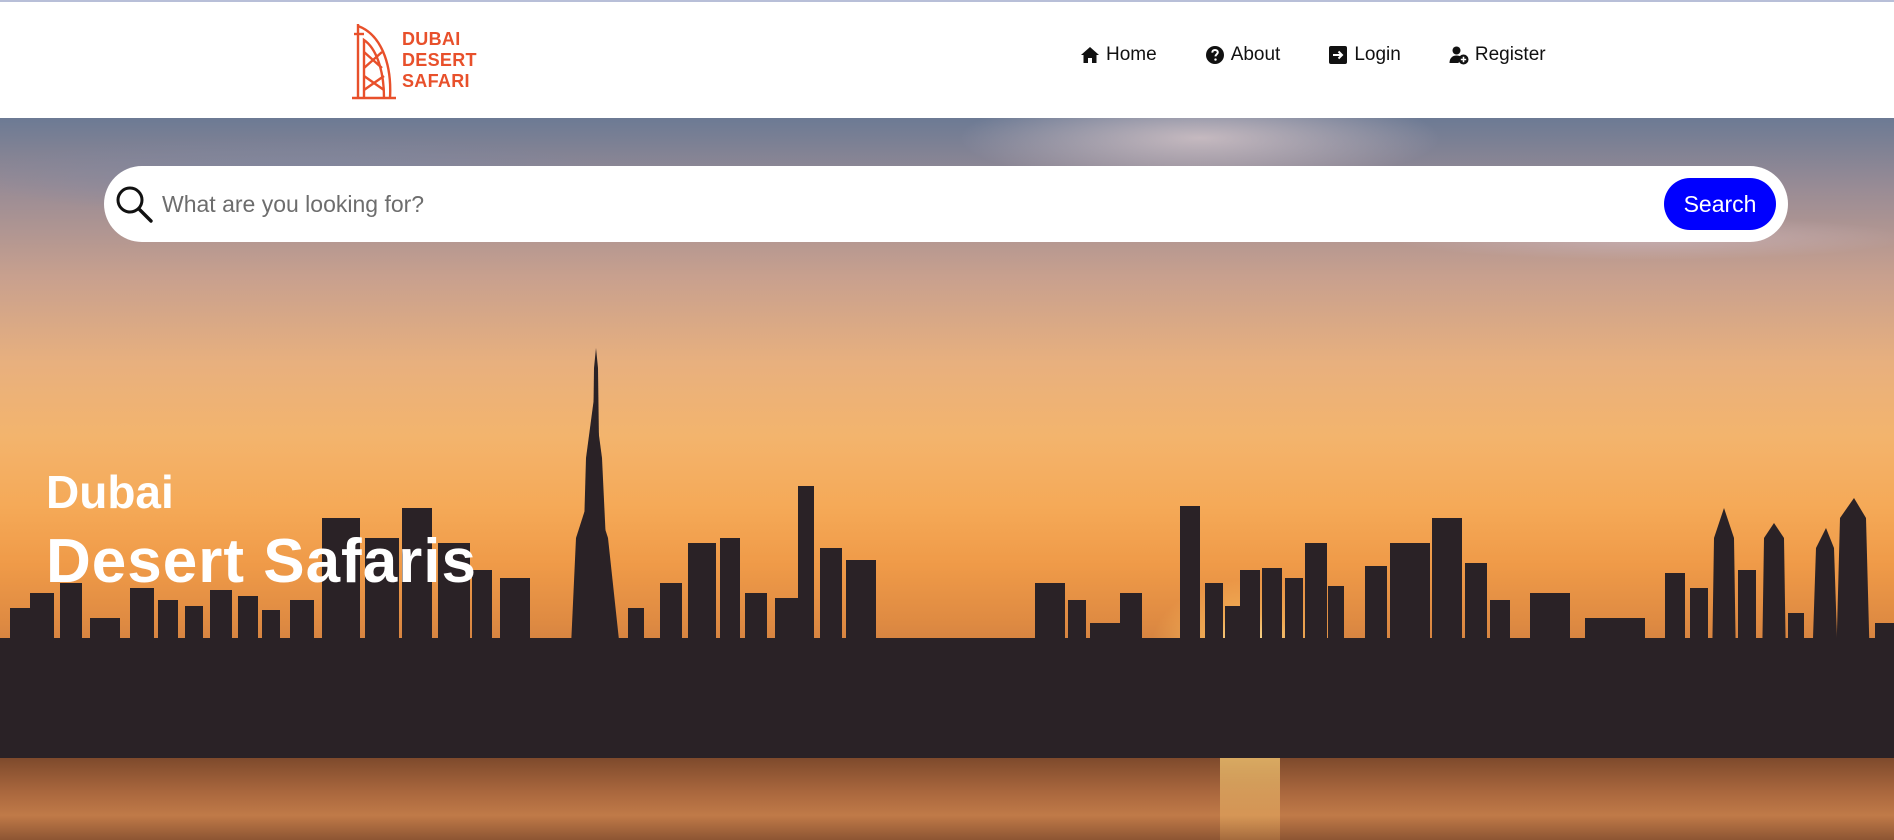 The width and height of the screenshot is (1894, 840). I want to click on logo-line-3: SAFARI, so click(436, 80).